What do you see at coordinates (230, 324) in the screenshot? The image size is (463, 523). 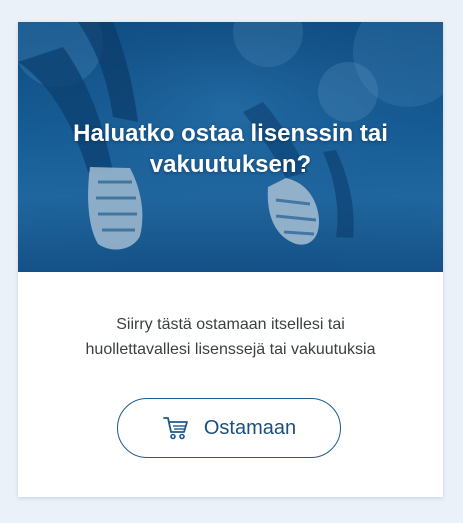 I see `description-line-1: Siirry tästä ostamaan itsellesi tai` at bounding box center [230, 324].